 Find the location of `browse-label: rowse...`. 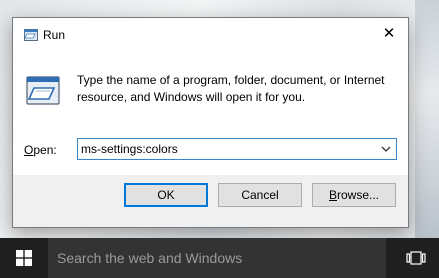

browse-label: rowse... is located at coordinates (358, 195).